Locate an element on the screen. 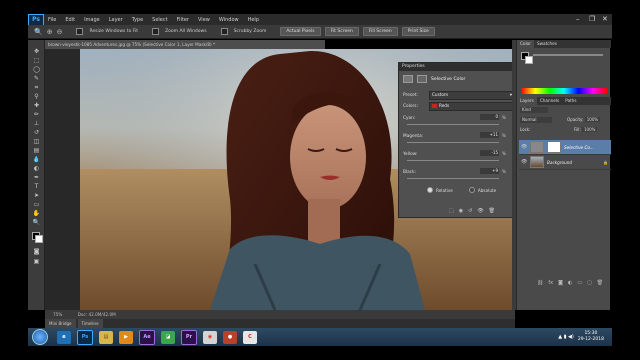 This screenshot has height=360, width=640. gradient-tool-icon: ▤ is located at coordinates (36, 150).